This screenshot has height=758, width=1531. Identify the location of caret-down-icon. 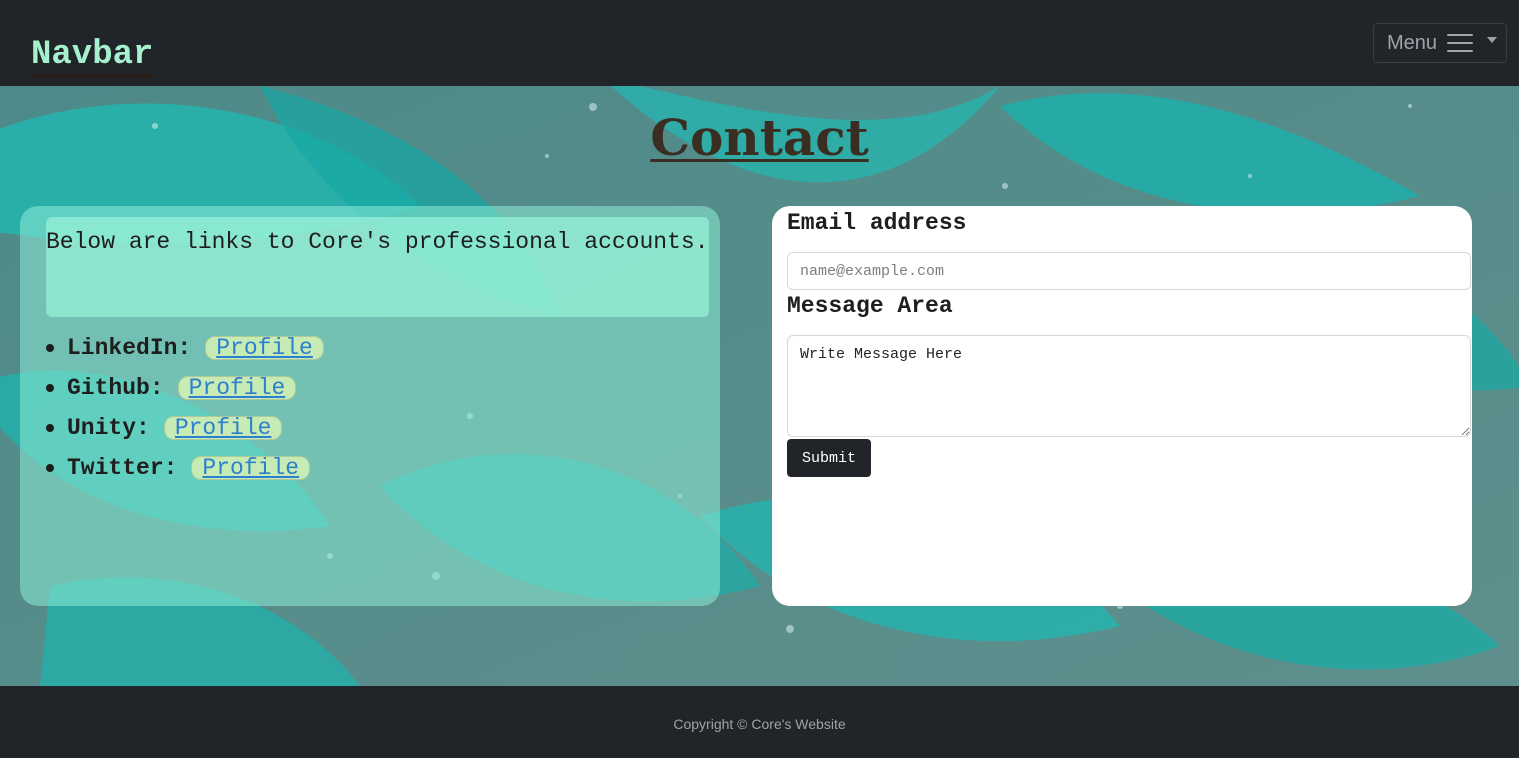
(1492, 40).